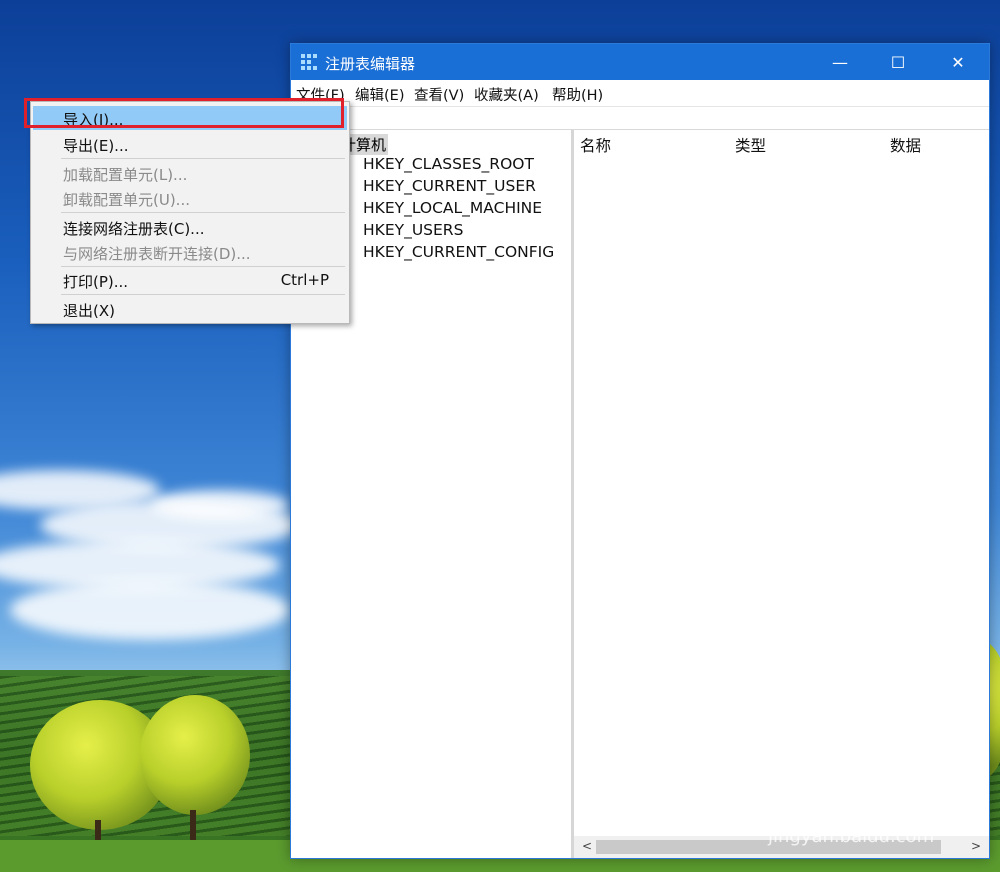 This screenshot has height=872, width=1000. I want to click on baidu-watermark-url: jingyan.baidu.com, so click(851, 836).